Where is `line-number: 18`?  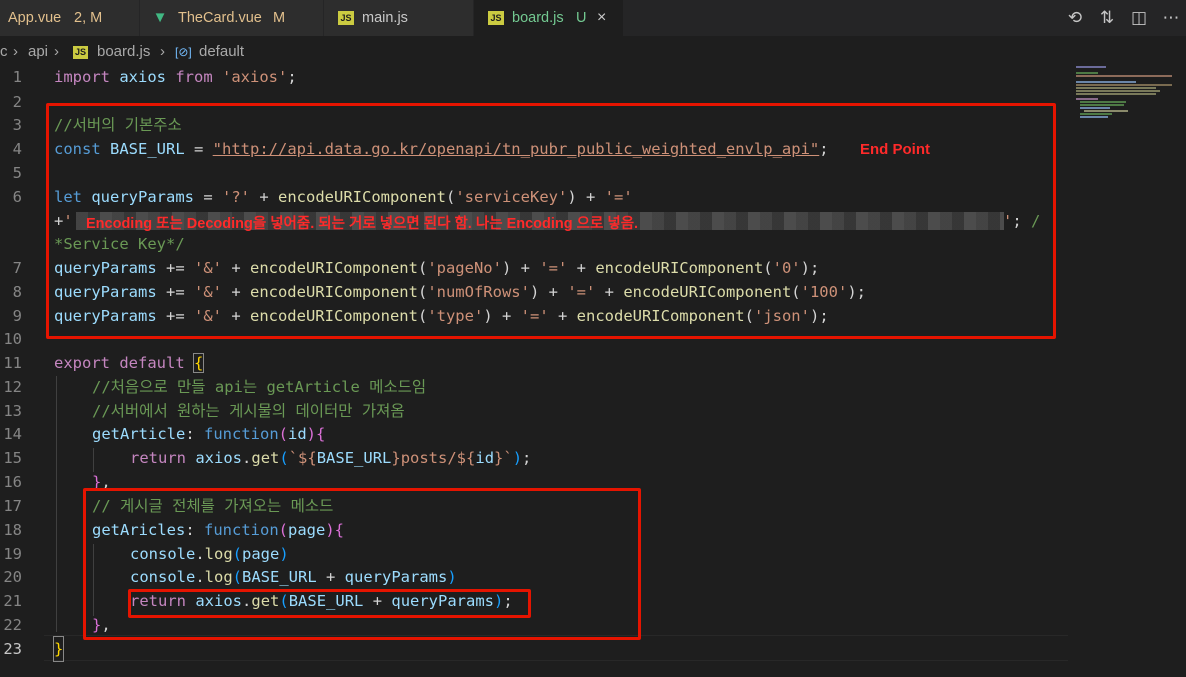
line-number: 18 is located at coordinates (12, 530).